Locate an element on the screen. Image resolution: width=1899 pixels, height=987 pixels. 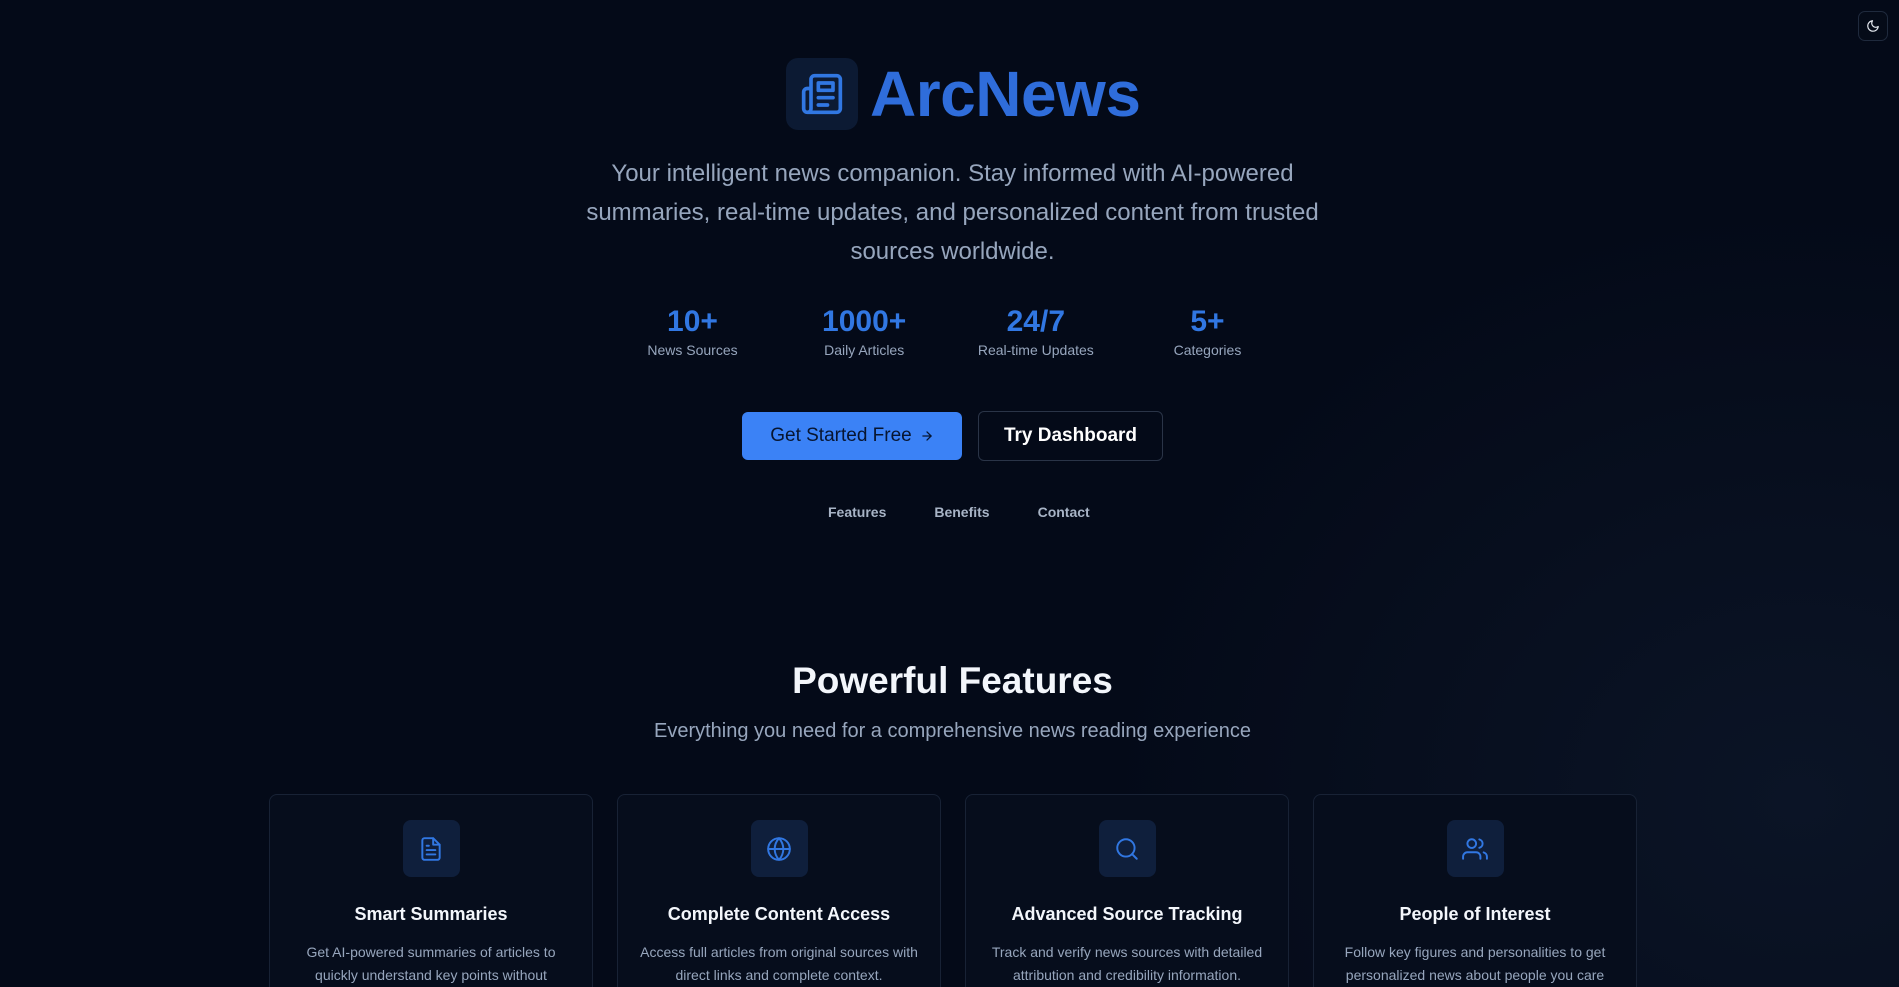
cta-buttons: Get Started Free Try Dashboard is located at coordinates (952, 436).